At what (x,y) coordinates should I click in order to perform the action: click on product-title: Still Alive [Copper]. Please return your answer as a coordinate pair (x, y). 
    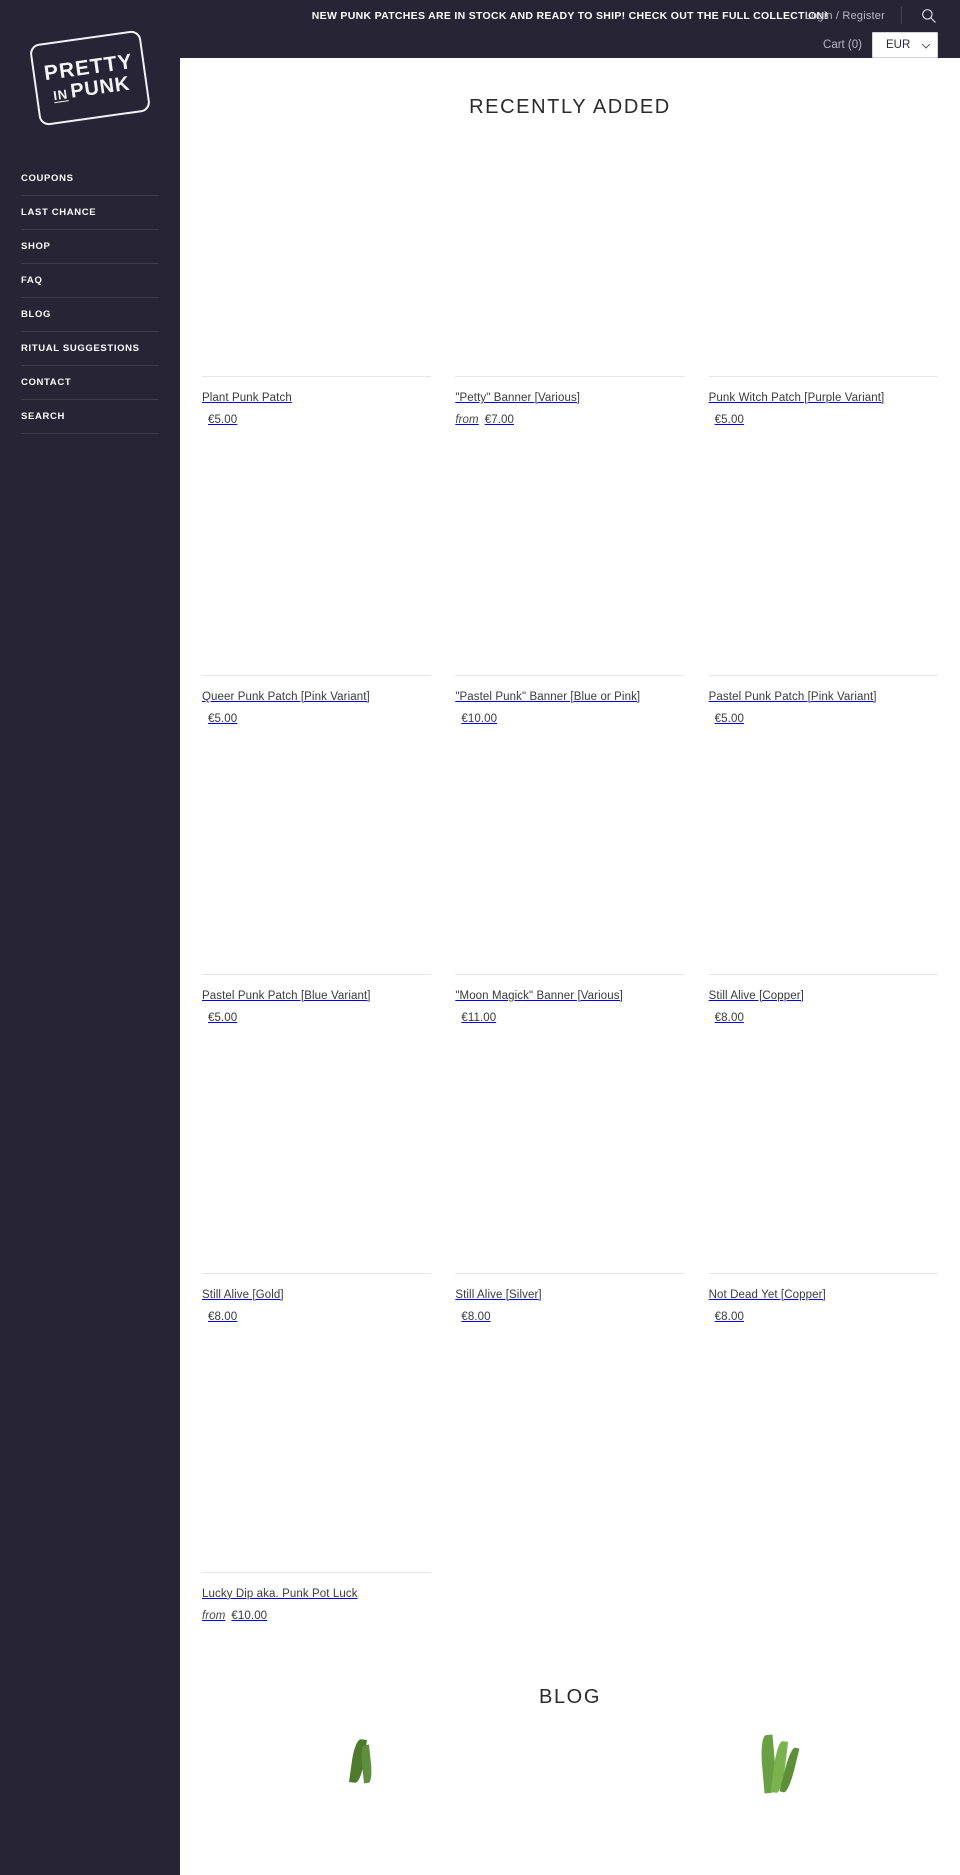
    Looking at the image, I should click on (756, 995).